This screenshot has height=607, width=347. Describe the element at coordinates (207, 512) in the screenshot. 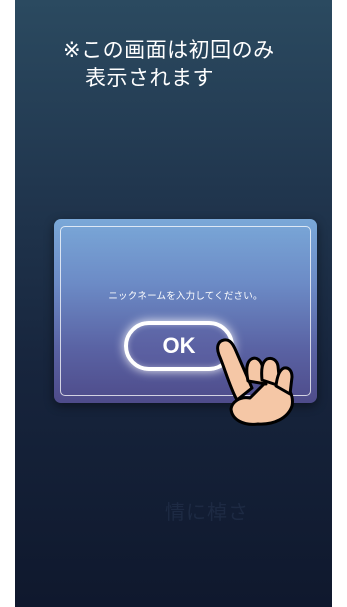

I see `background-text: 情に棹さ` at that location.